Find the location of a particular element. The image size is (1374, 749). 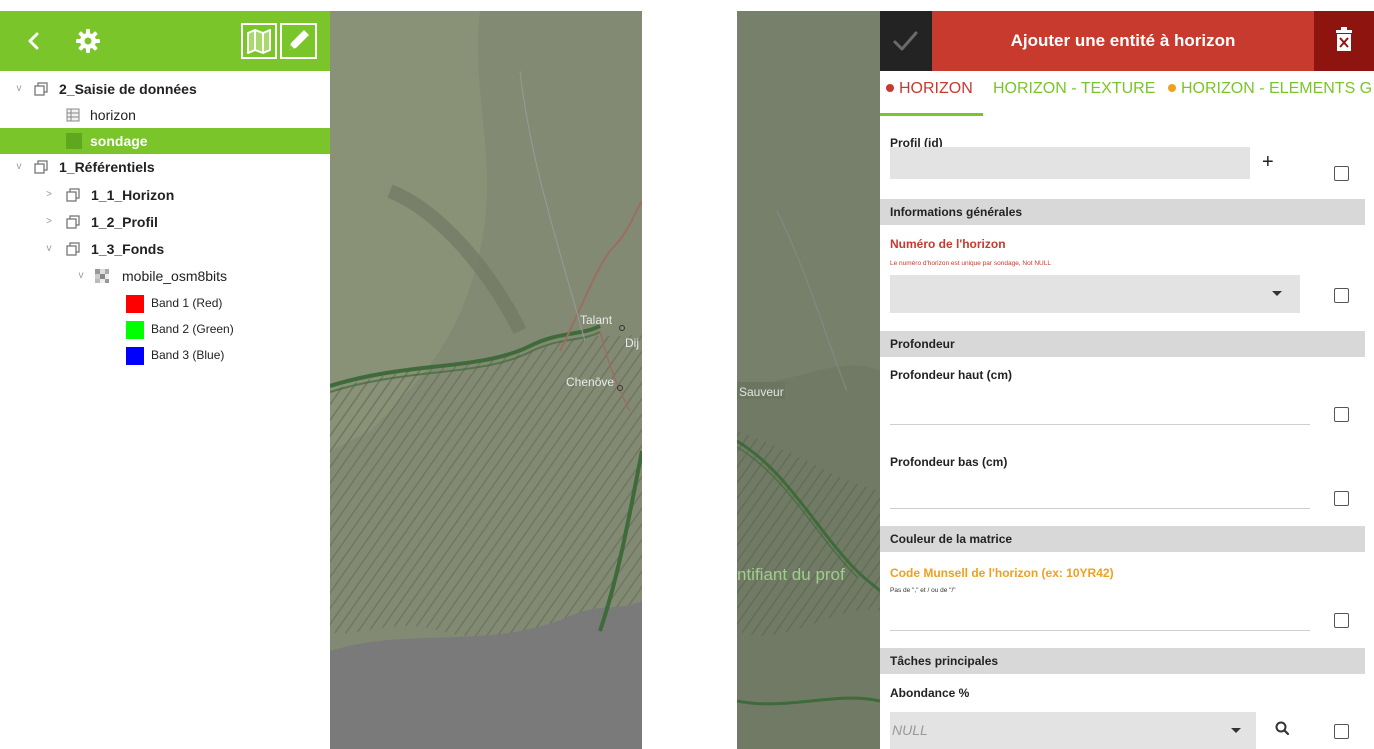

profondeur-haut-label: Profondeur haut (cm) is located at coordinates (951, 375).